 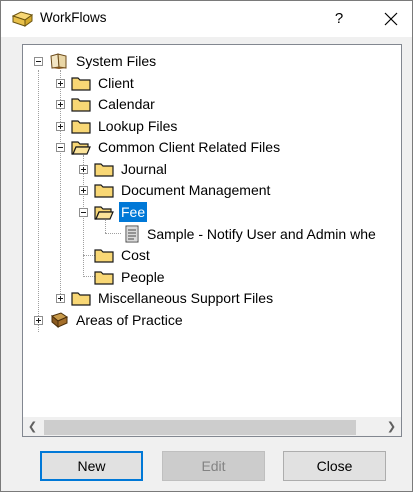 I want to click on close-button: Close, so click(x=334, y=466).